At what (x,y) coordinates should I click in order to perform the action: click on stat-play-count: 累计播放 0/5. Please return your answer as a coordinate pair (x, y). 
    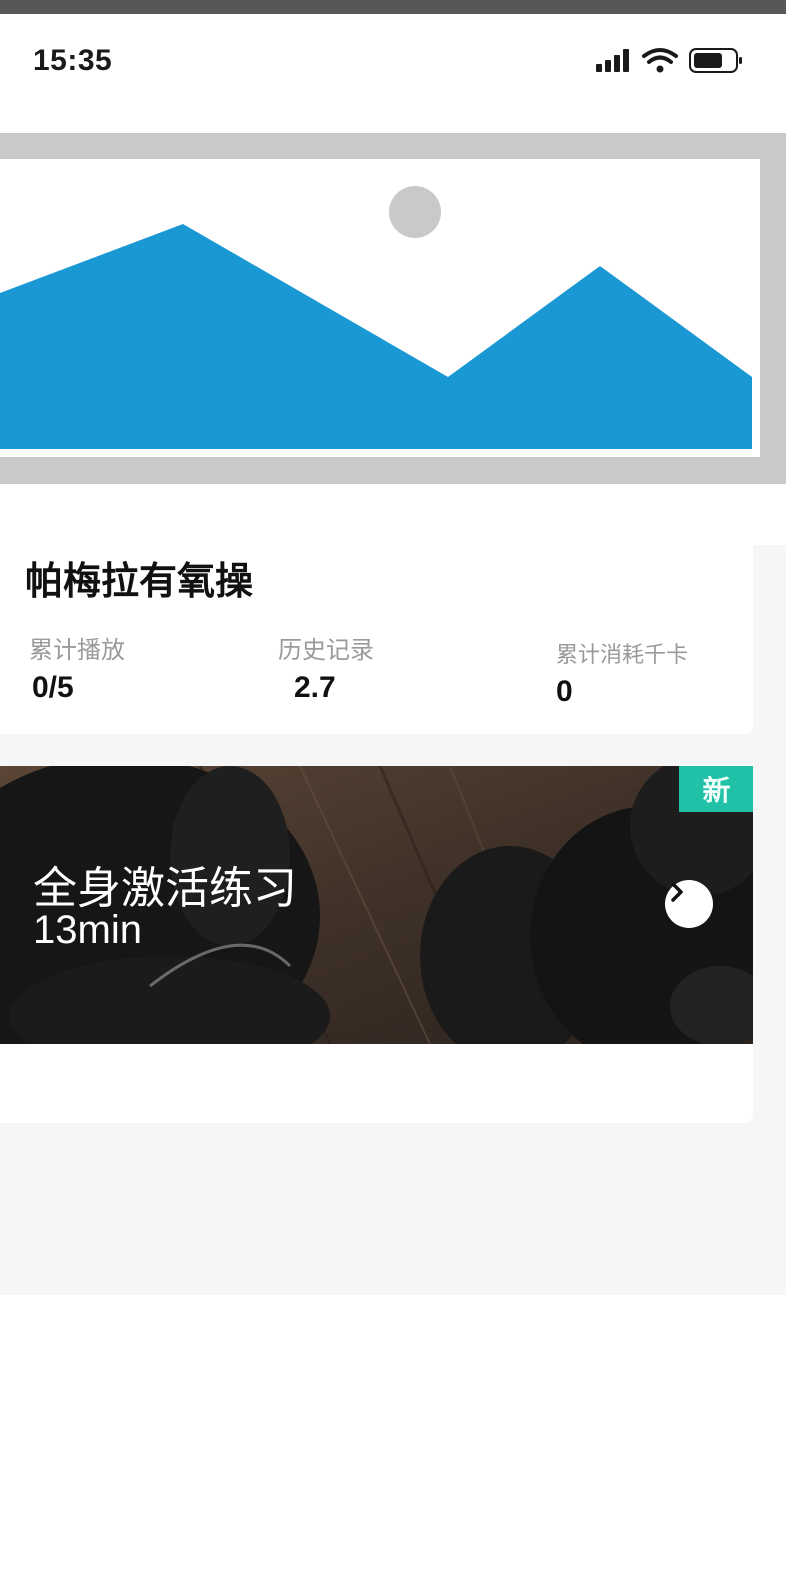
    Looking at the image, I should click on (77, 667).